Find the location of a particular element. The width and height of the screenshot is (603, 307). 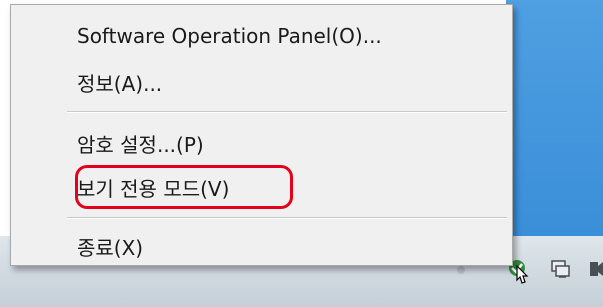

menu-item-password-settings: 암호 설정...(P) is located at coordinates (140, 143).